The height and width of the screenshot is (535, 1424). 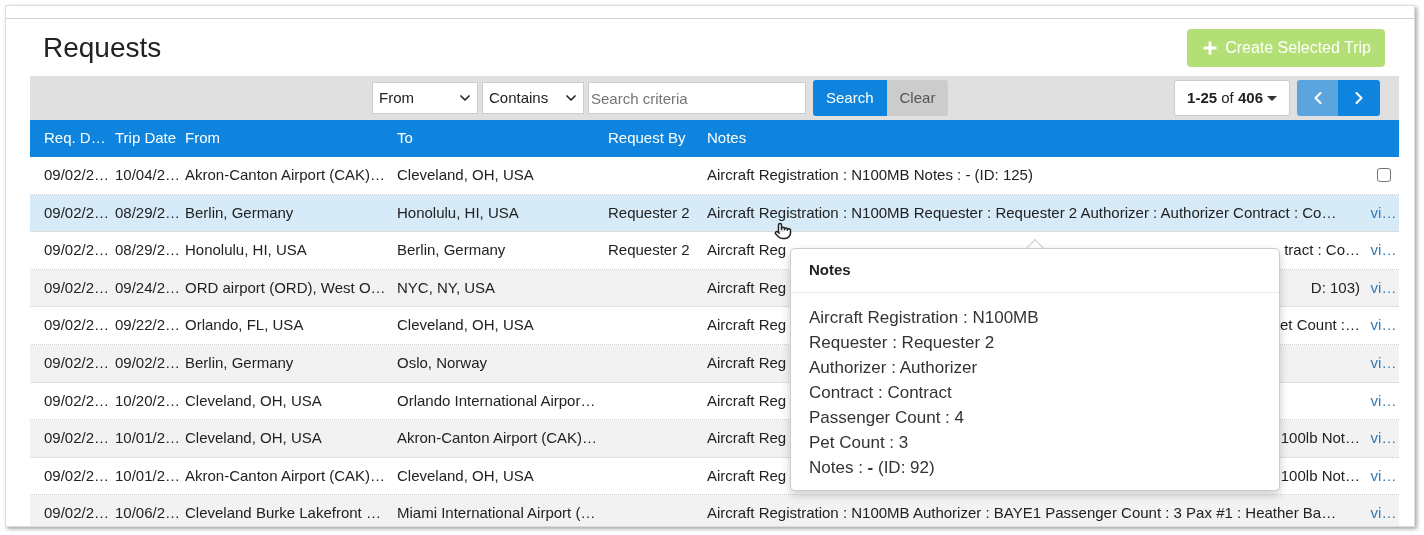 What do you see at coordinates (924, 317) in the screenshot?
I see `popover-line: Aircraft Registration : N100MB` at bounding box center [924, 317].